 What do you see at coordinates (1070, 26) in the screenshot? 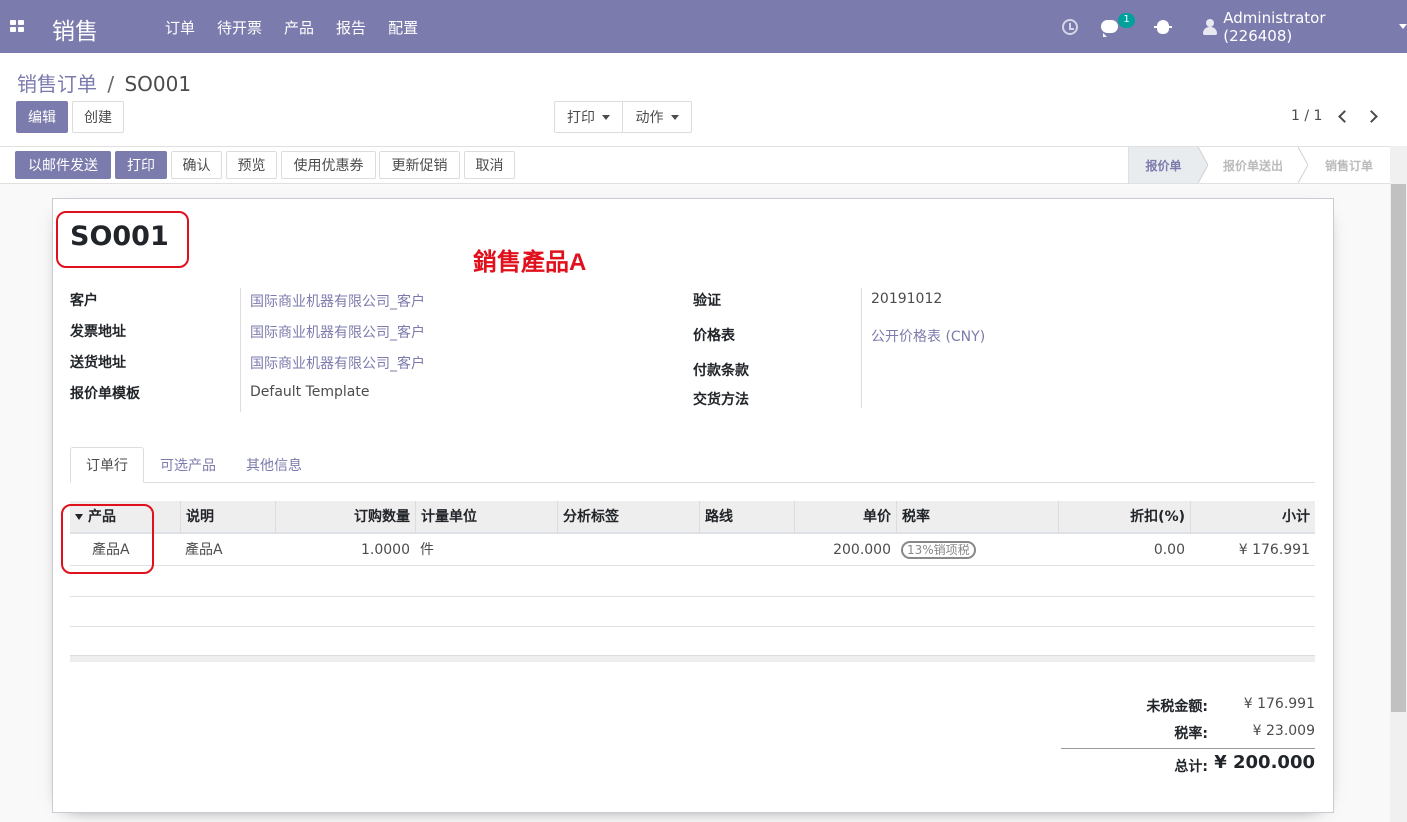
I see `activity-clock-icon` at bounding box center [1070, 26].